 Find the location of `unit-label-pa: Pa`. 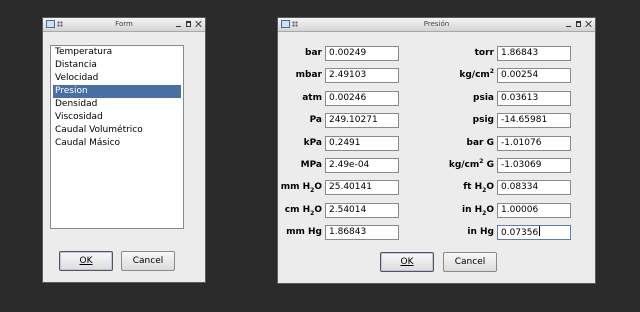

unit-label-pa: Pa is located at coordinates (315, 120).